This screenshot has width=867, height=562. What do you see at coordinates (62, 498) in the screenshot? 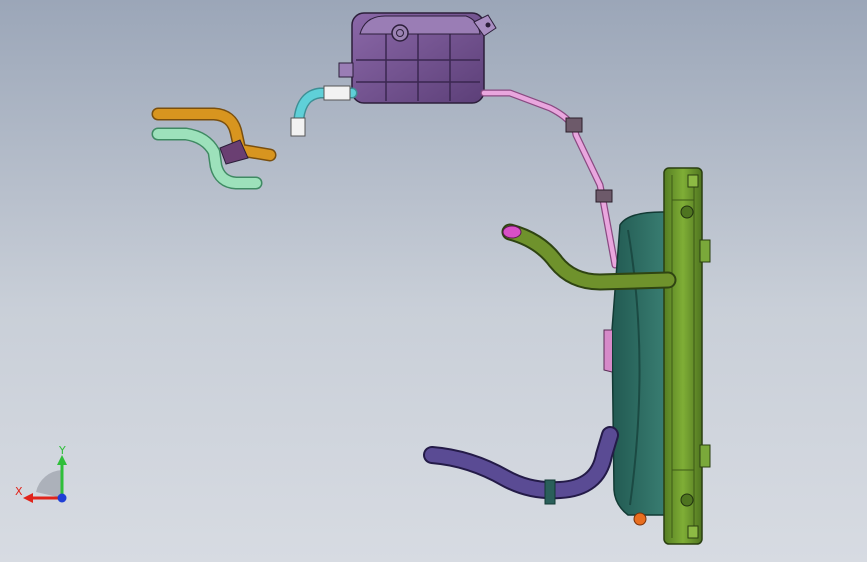
I see `z-axis-dot` at bounding box center [62, 498].